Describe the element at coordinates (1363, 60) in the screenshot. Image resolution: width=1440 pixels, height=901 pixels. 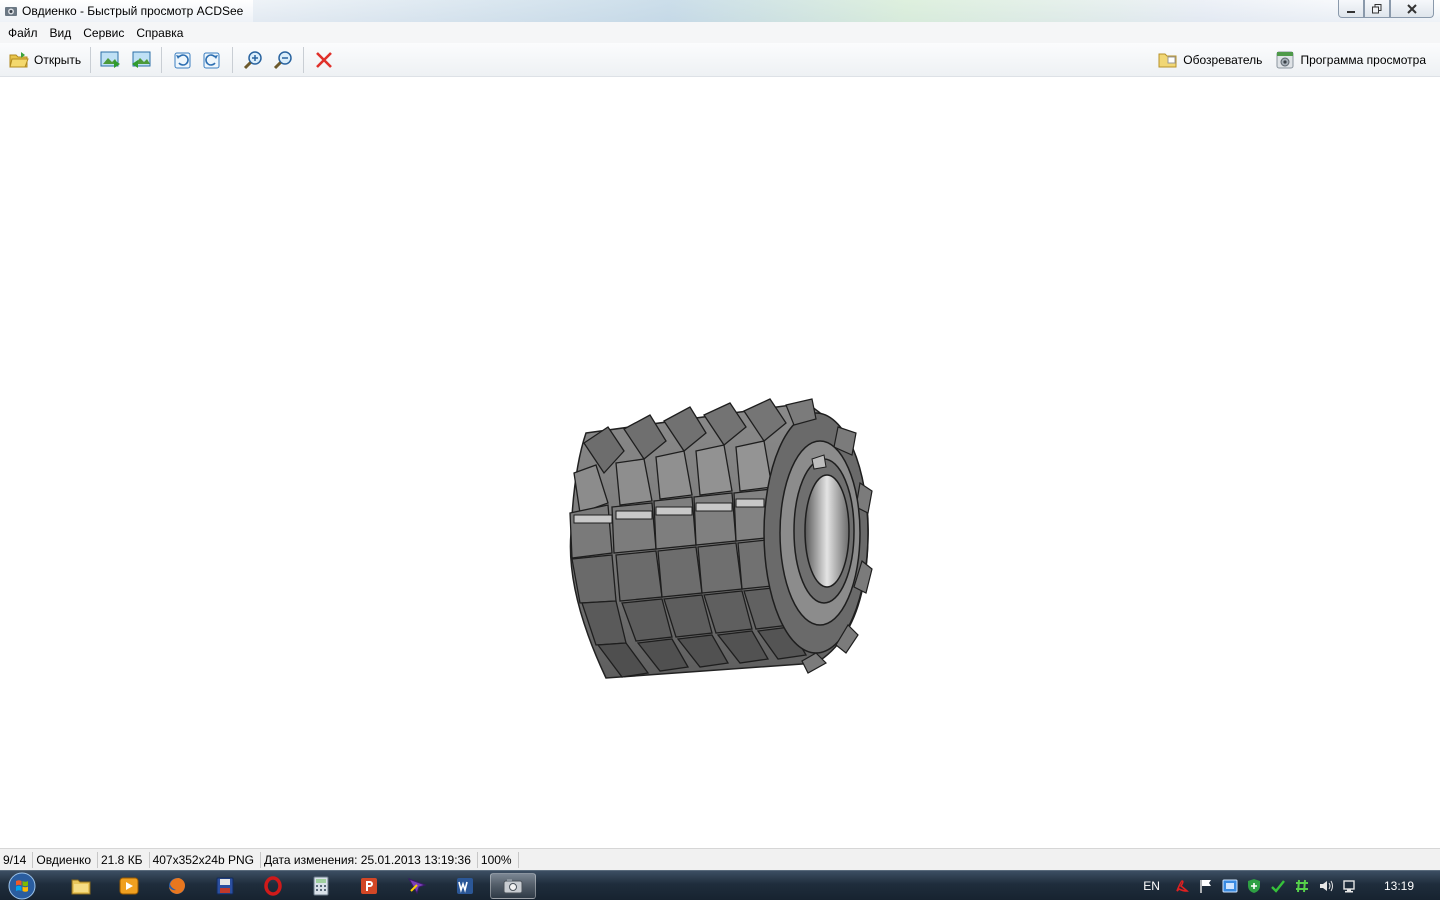
I see `viewer-label: Программа просмотра` at that location.